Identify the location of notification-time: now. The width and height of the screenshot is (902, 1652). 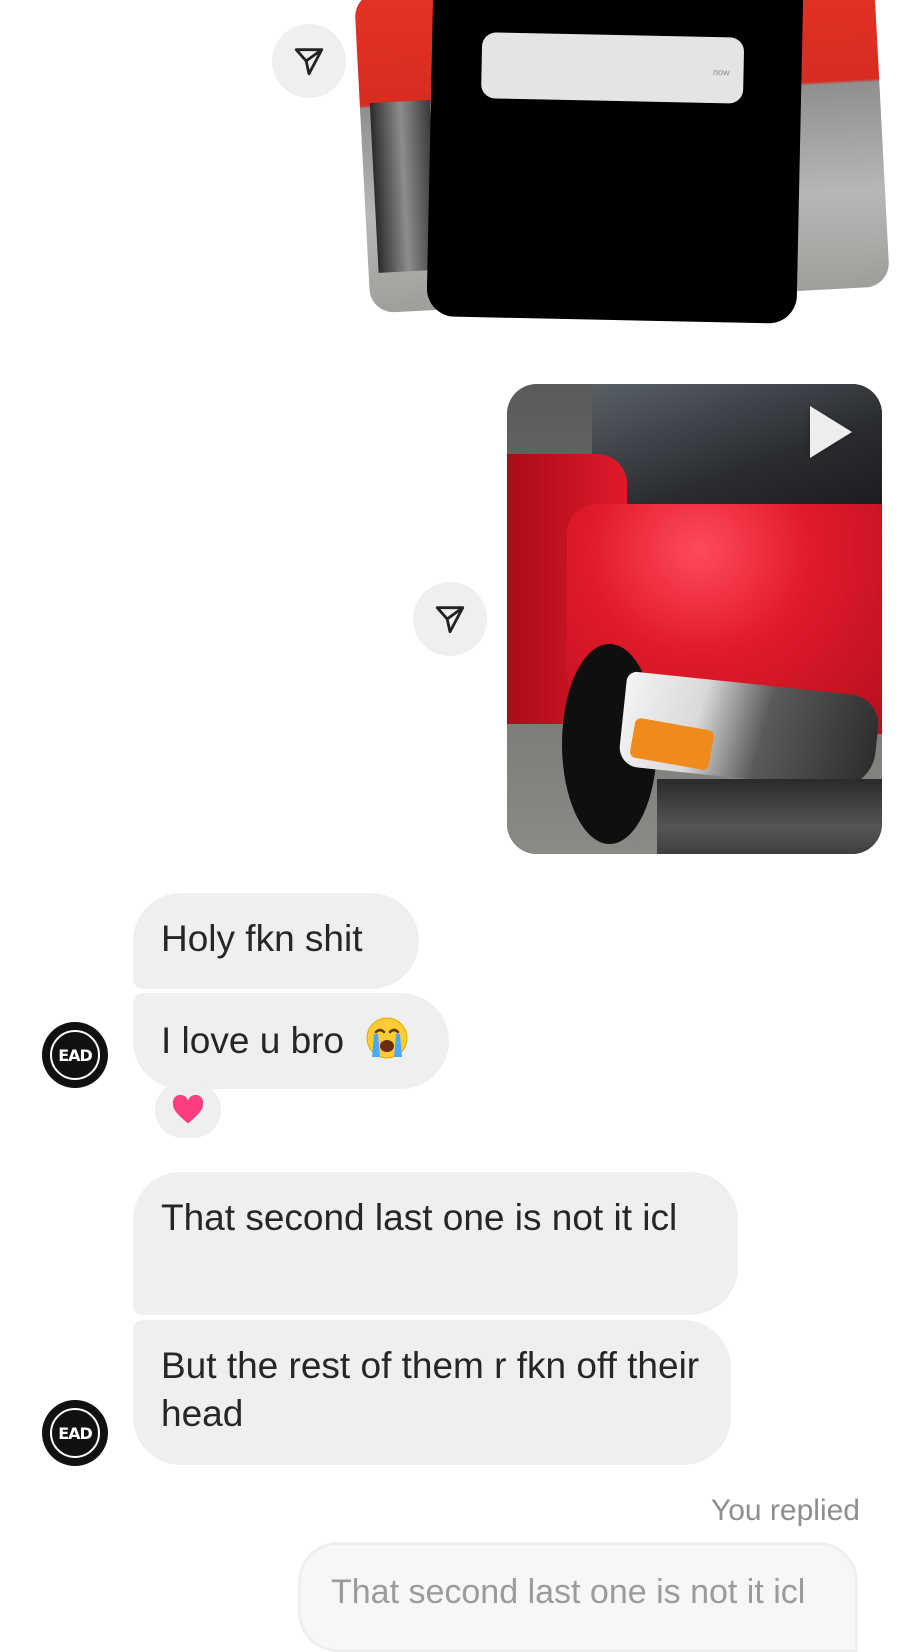
(721, 72).